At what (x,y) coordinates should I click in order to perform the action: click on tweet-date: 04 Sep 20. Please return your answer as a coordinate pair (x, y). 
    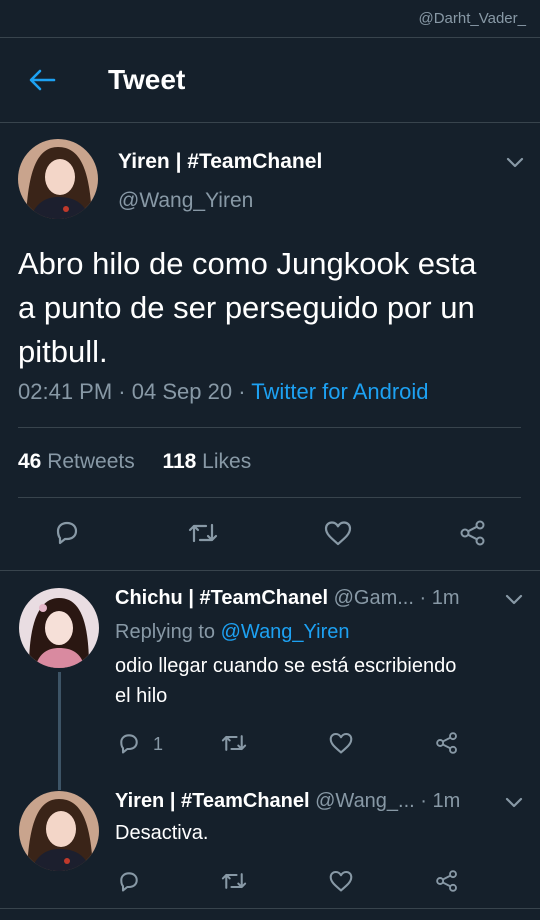
    Looking at the image, I should click on (182, 391).